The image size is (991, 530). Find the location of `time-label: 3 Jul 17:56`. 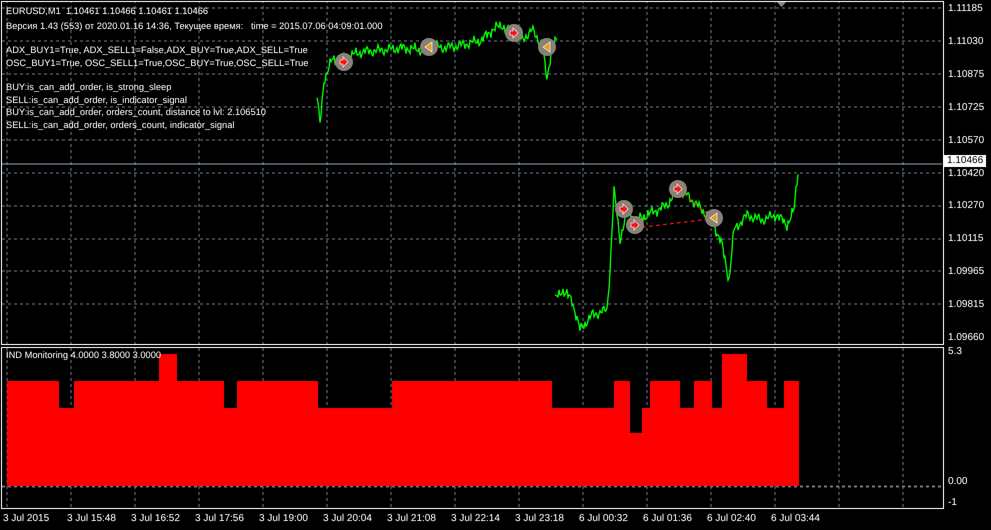

time-label: 3 Jul 17:56 is located at coordinates (220, 519).